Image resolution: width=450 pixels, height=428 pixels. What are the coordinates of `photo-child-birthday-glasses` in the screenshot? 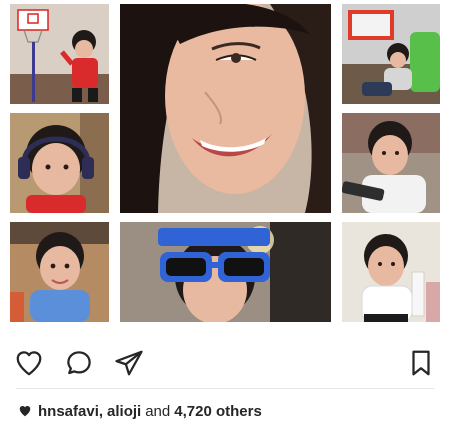 It's located at (225, 272).